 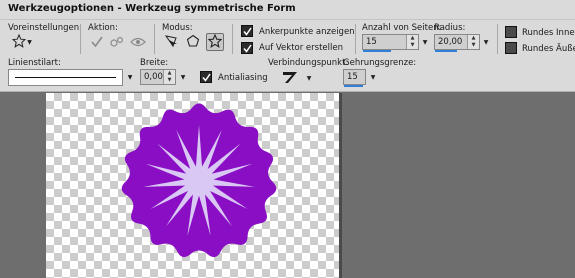 What do you see at coordinates (97, 42) in the screenshot?
I see `apply-check-icon` at bounding box center [97, 42].